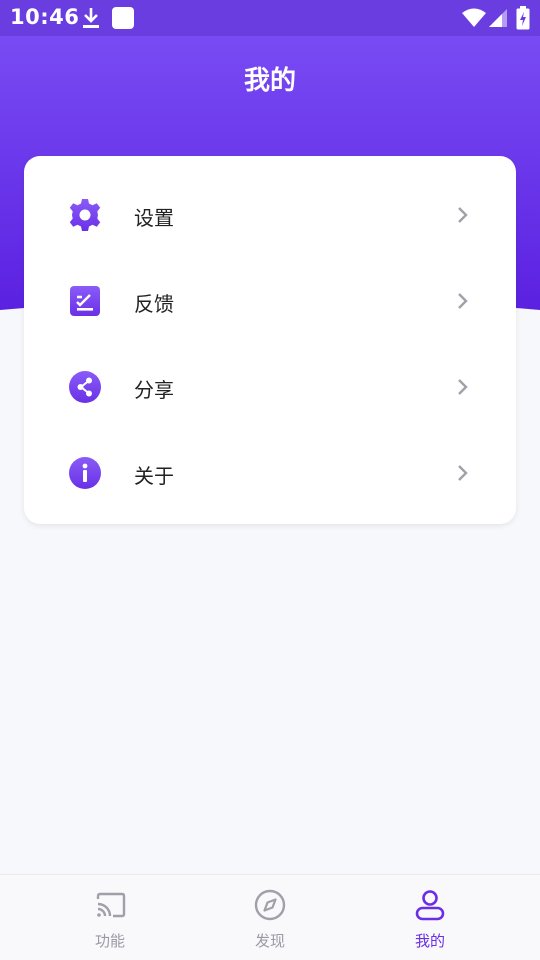 The image size is (540, 960). What do you see at coordinates (270, 387) in the screenshot?
I see `menu-item-share: 分享` at bounding box center [270, 387].